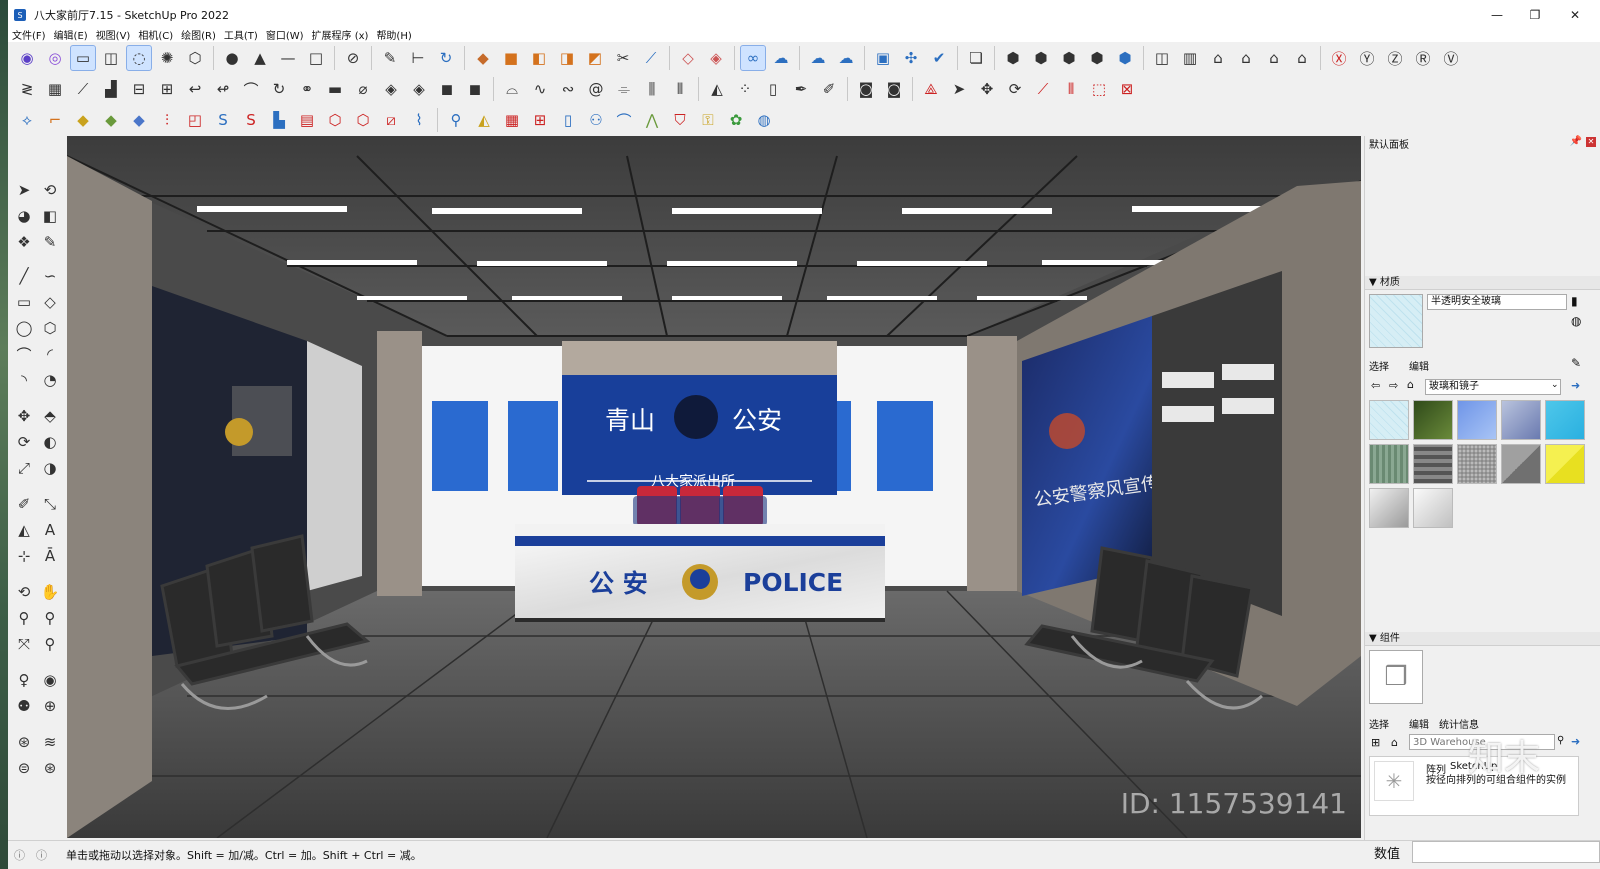 The width and height of the screenshot is (1600, 869). What do you see at coordinates (251, 89) in the screenshot?
I see `loft-icon: ⌒` at bounding box center [251, 89].